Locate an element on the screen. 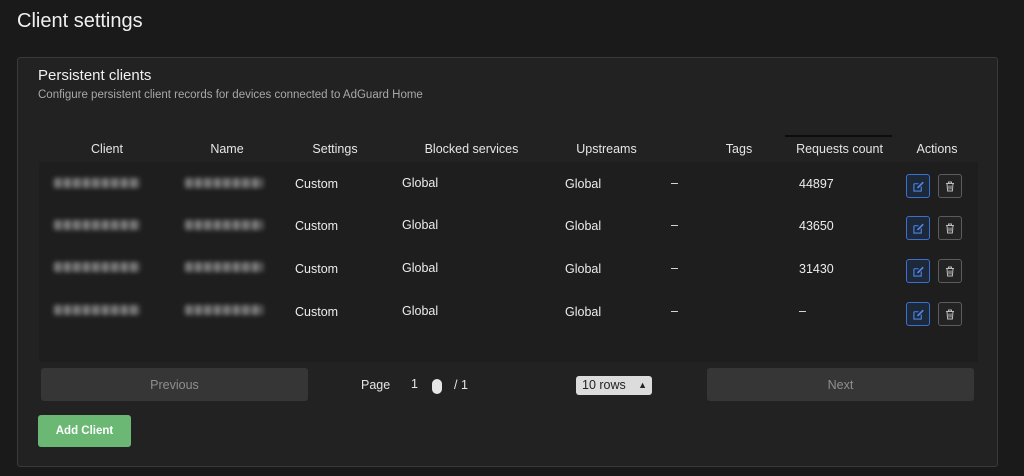 This screenshot has height=476, width=1024. column-header-tags: Tags is located at coordinates (739, 149).